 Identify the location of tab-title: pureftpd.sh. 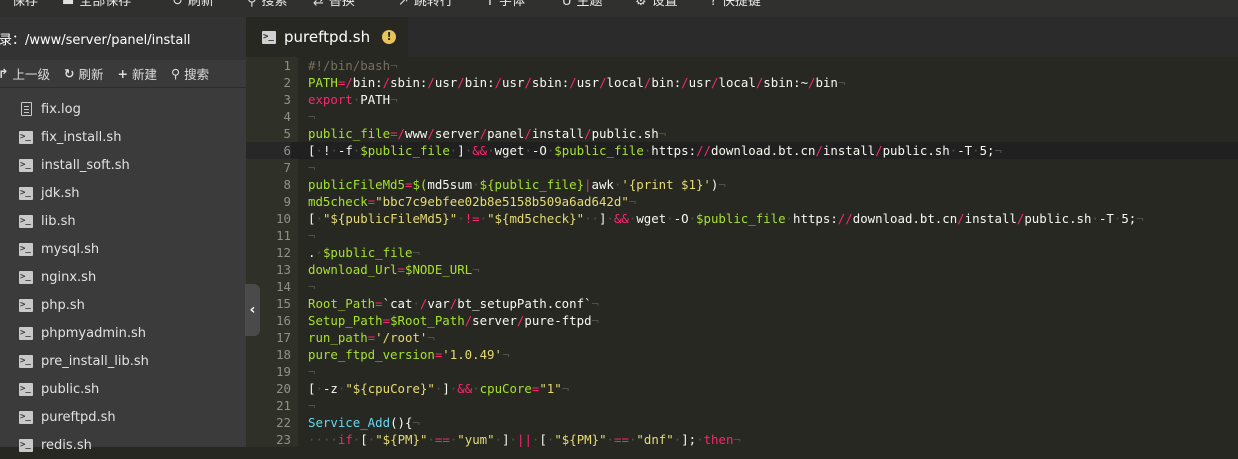
(327, 37).